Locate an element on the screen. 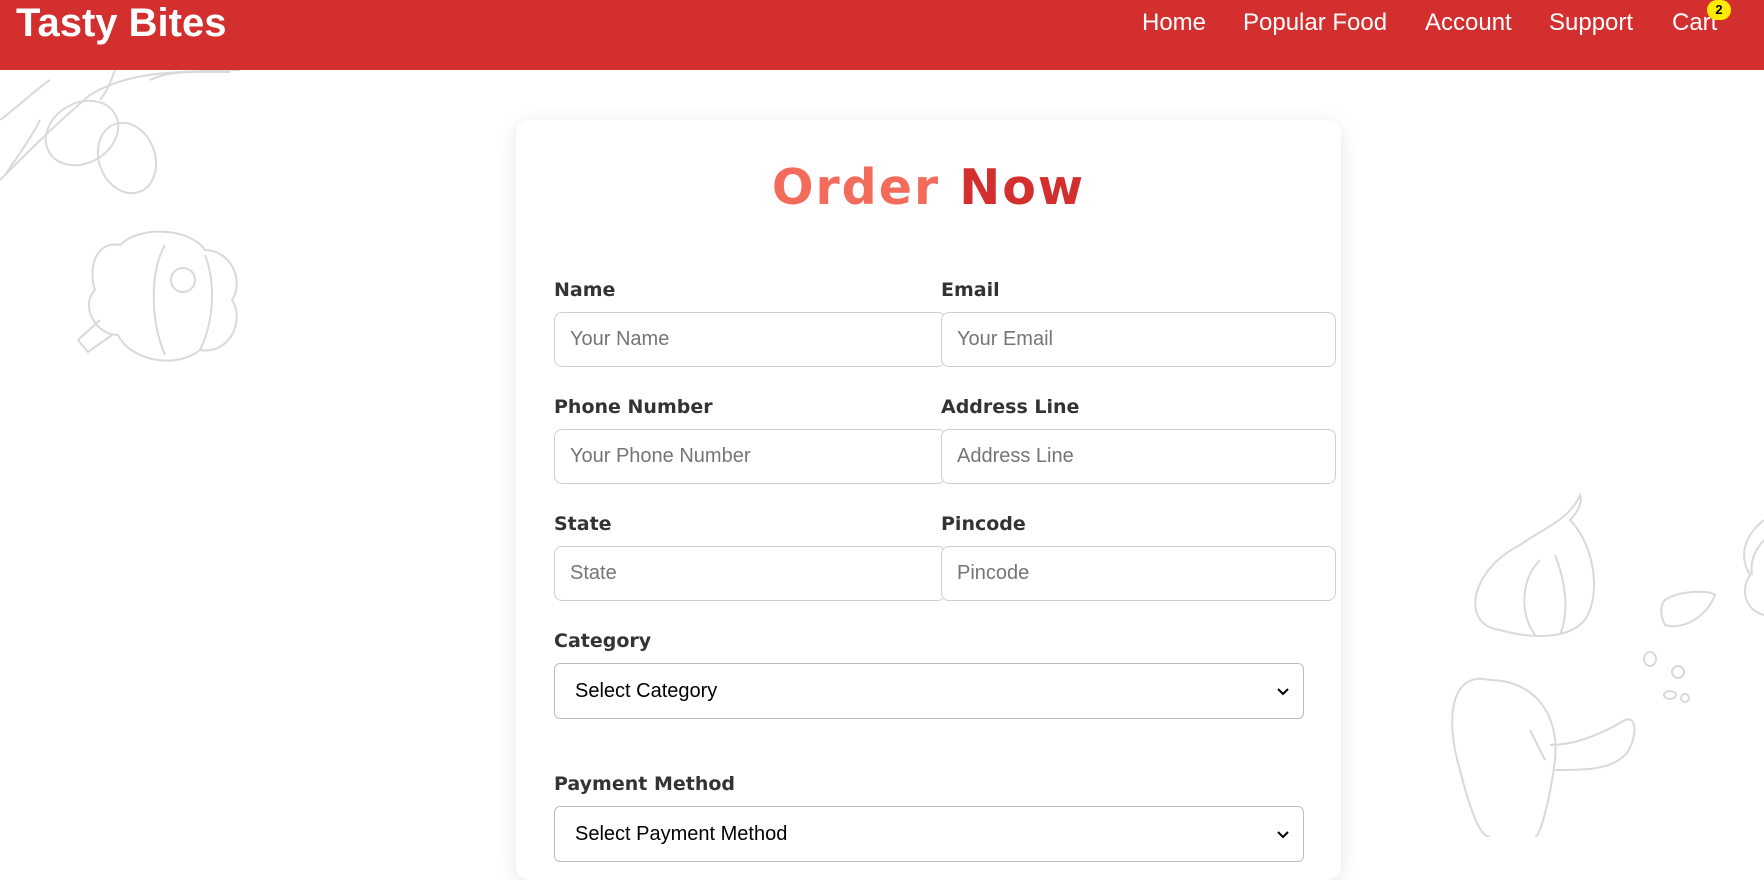  leaf-icon is located at coordinates (1753, 567).